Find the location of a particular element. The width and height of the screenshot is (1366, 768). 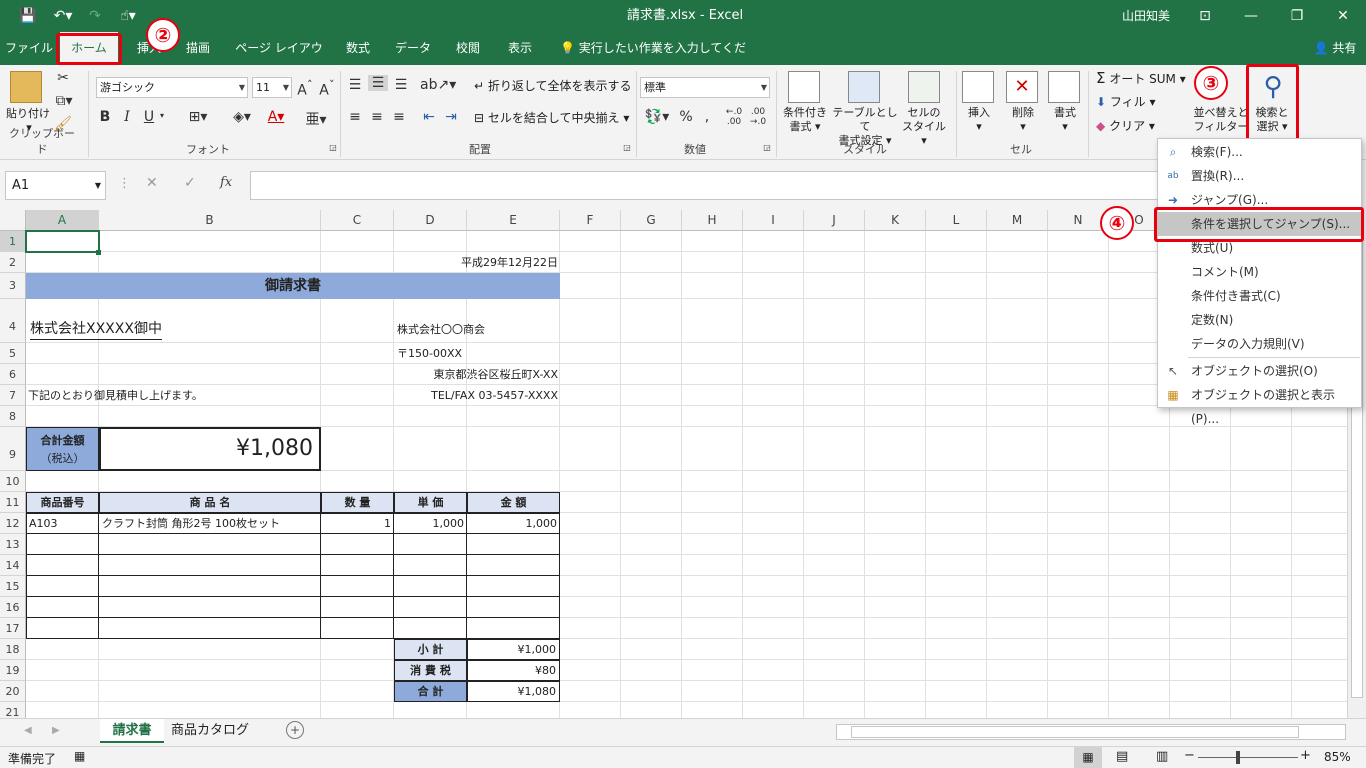

normal-view-icon: ▦ is located at coordinates (1088, 757).